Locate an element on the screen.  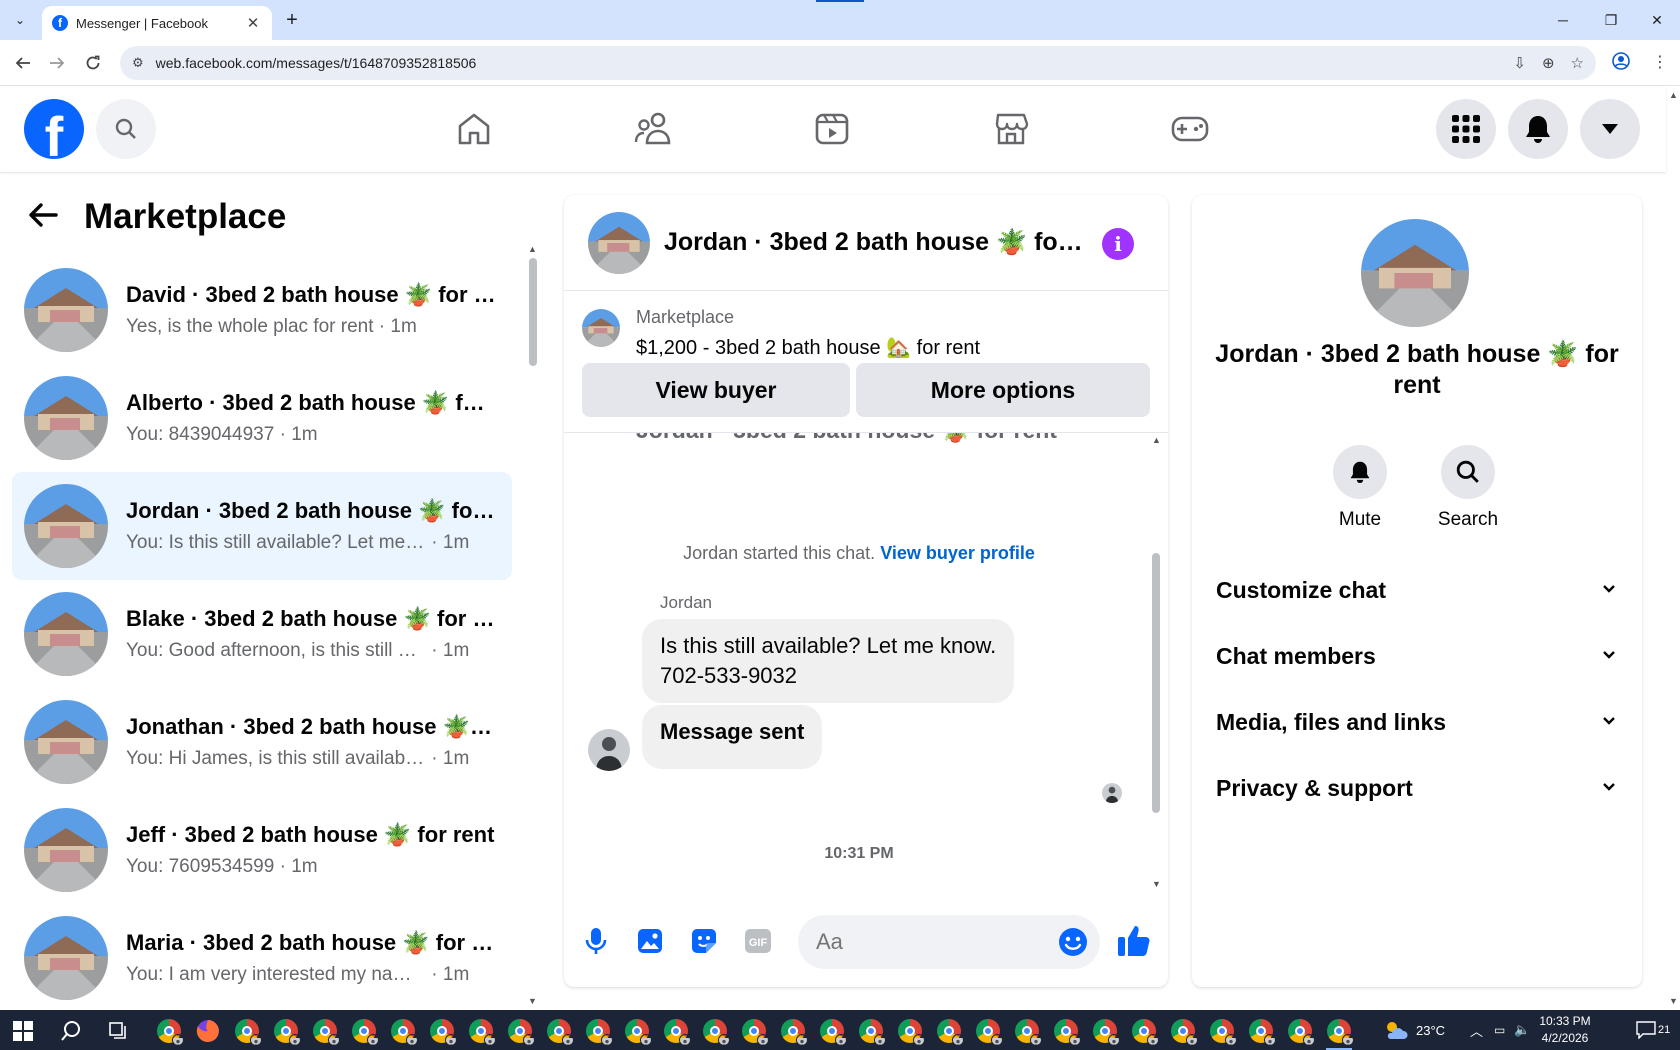
reload-icon is located at coordinates (93, 63).